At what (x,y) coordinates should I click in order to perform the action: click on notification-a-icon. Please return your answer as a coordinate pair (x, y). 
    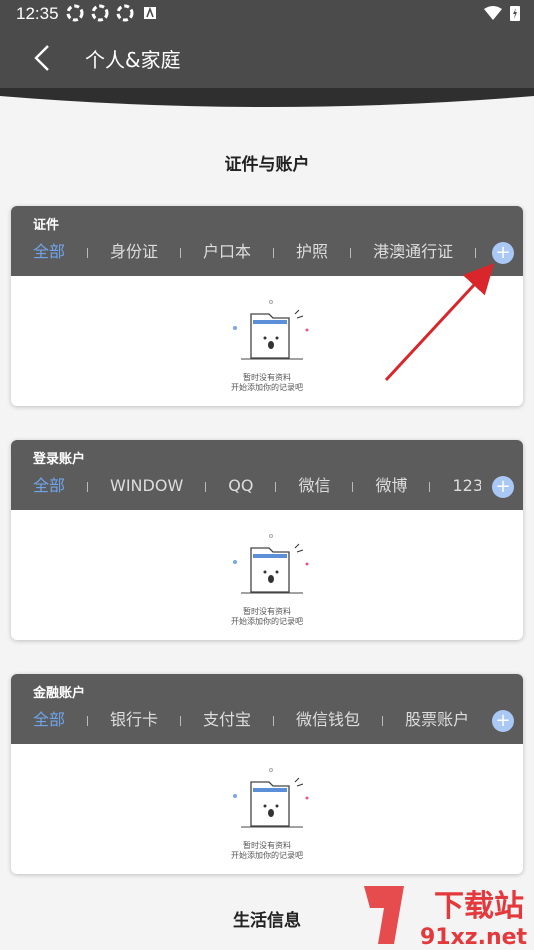
    Looking at the image, I should click on (150, 12).